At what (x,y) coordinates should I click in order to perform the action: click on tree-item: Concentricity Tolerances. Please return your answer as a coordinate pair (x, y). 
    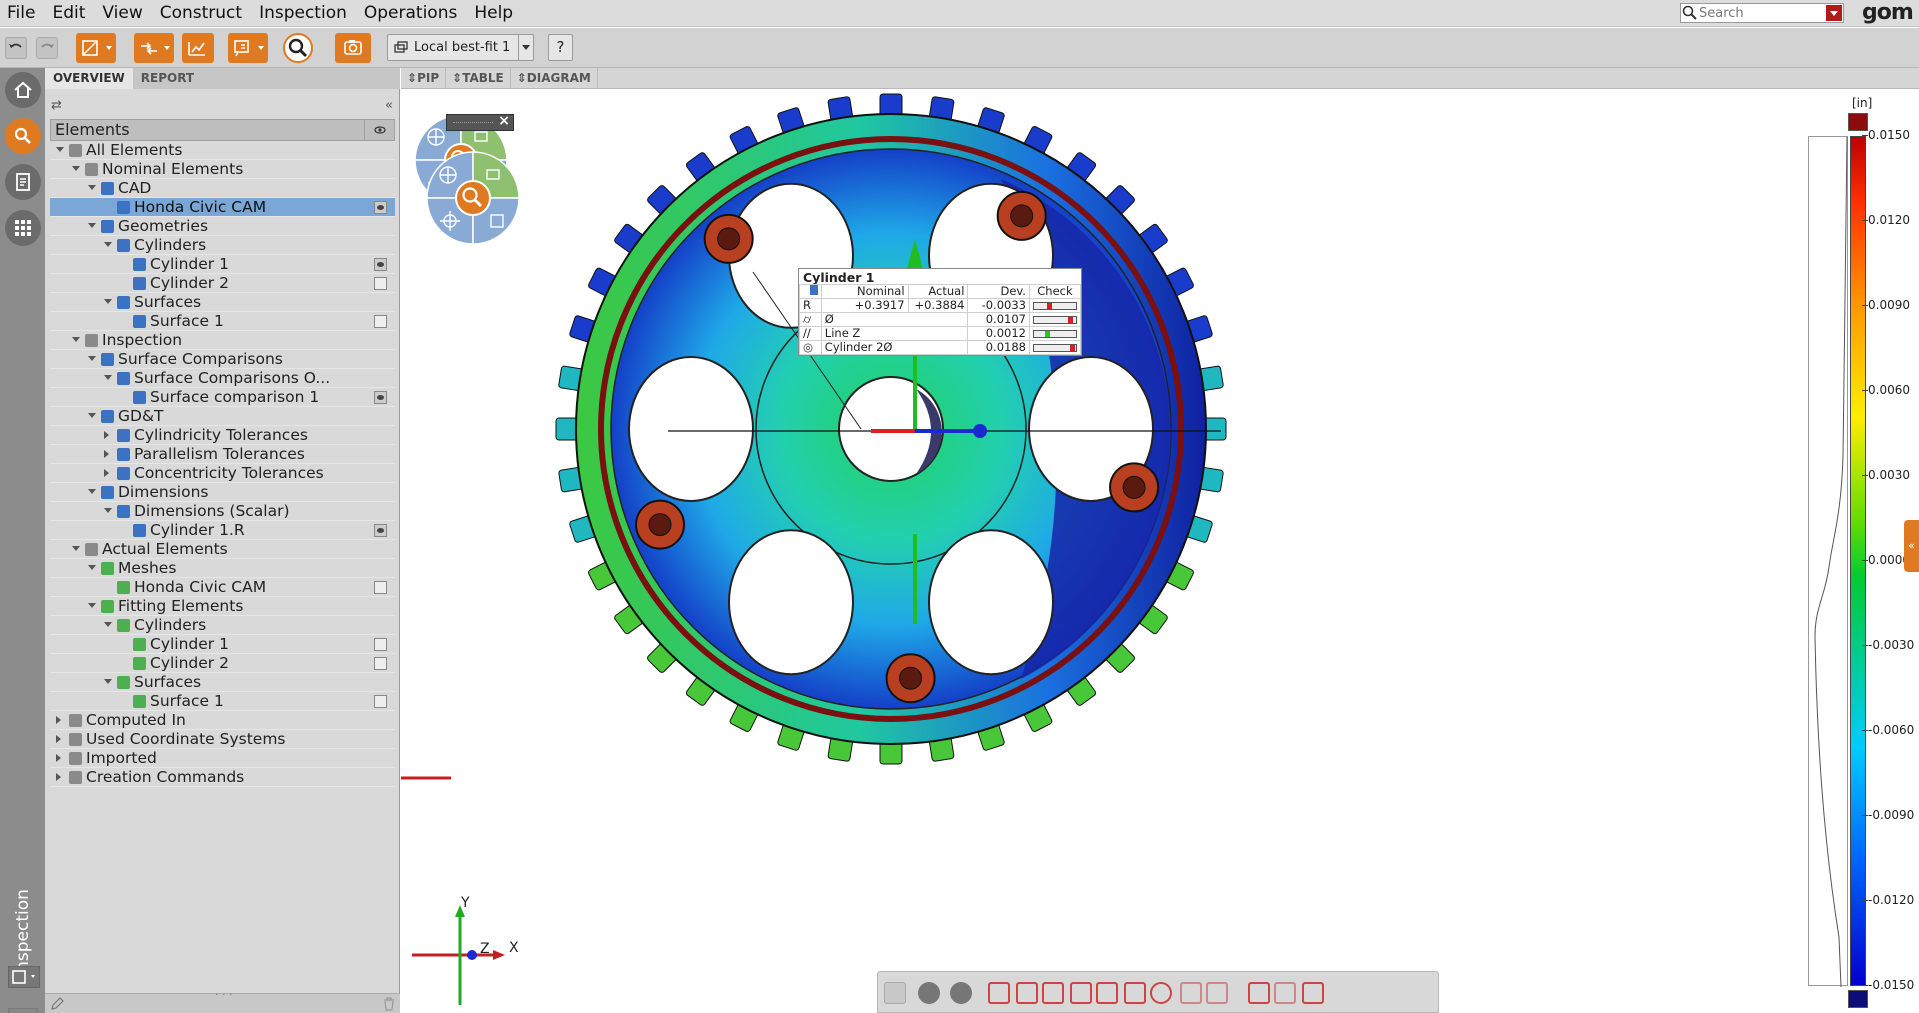
    Looking at the image, I should click on (222, 473).